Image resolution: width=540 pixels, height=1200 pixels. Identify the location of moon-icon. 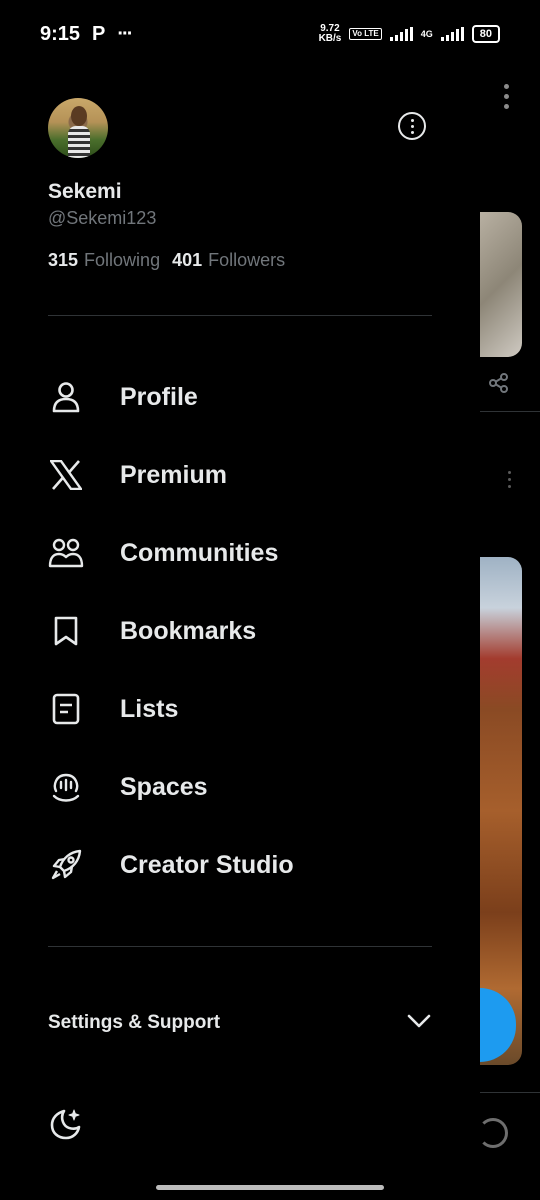
(66, 1127).